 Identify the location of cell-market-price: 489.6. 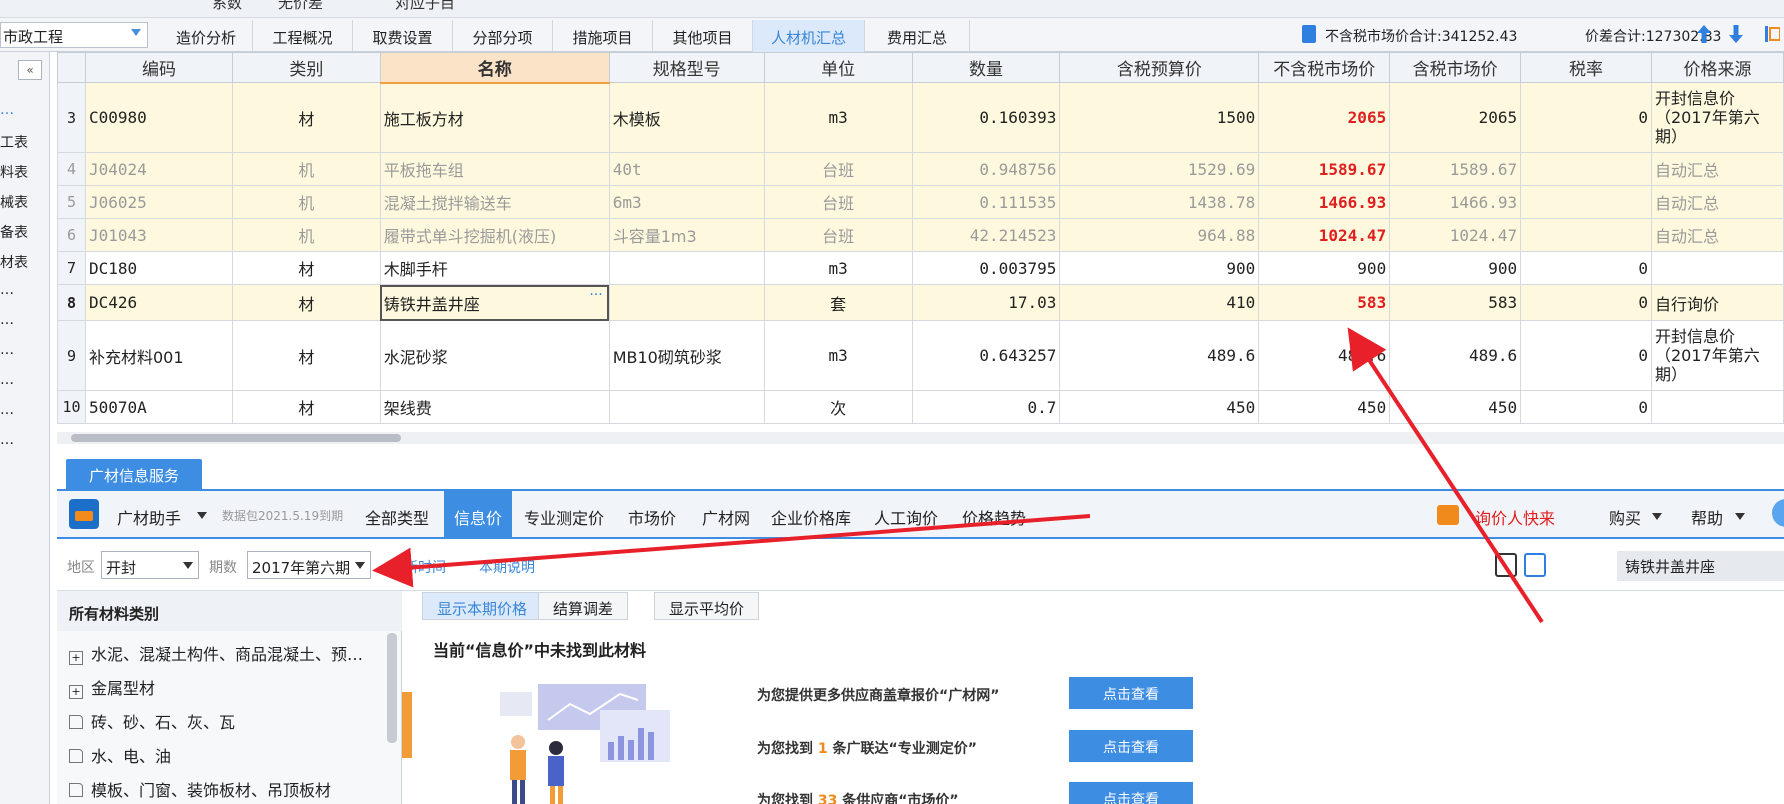
(1324, 355).